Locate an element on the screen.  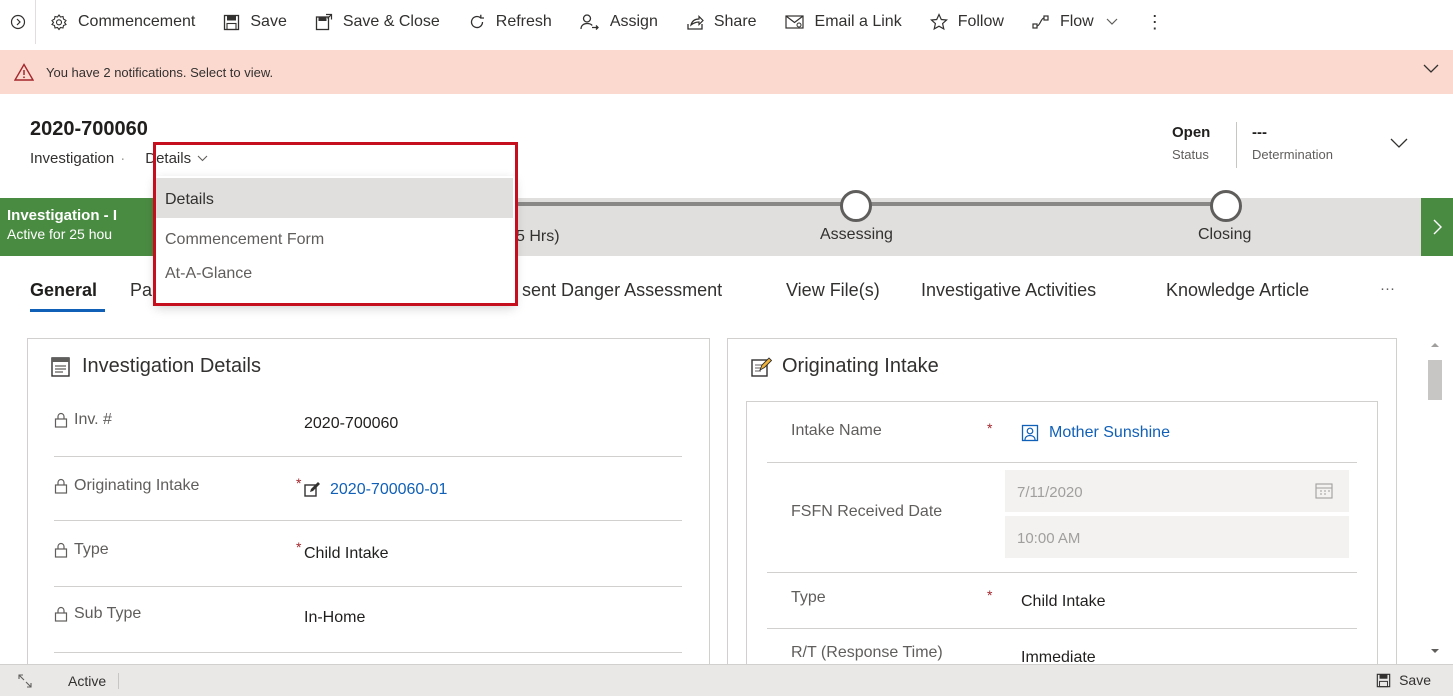
originating-intake-heading: Originating Intake is located at coordinates (860, 366).